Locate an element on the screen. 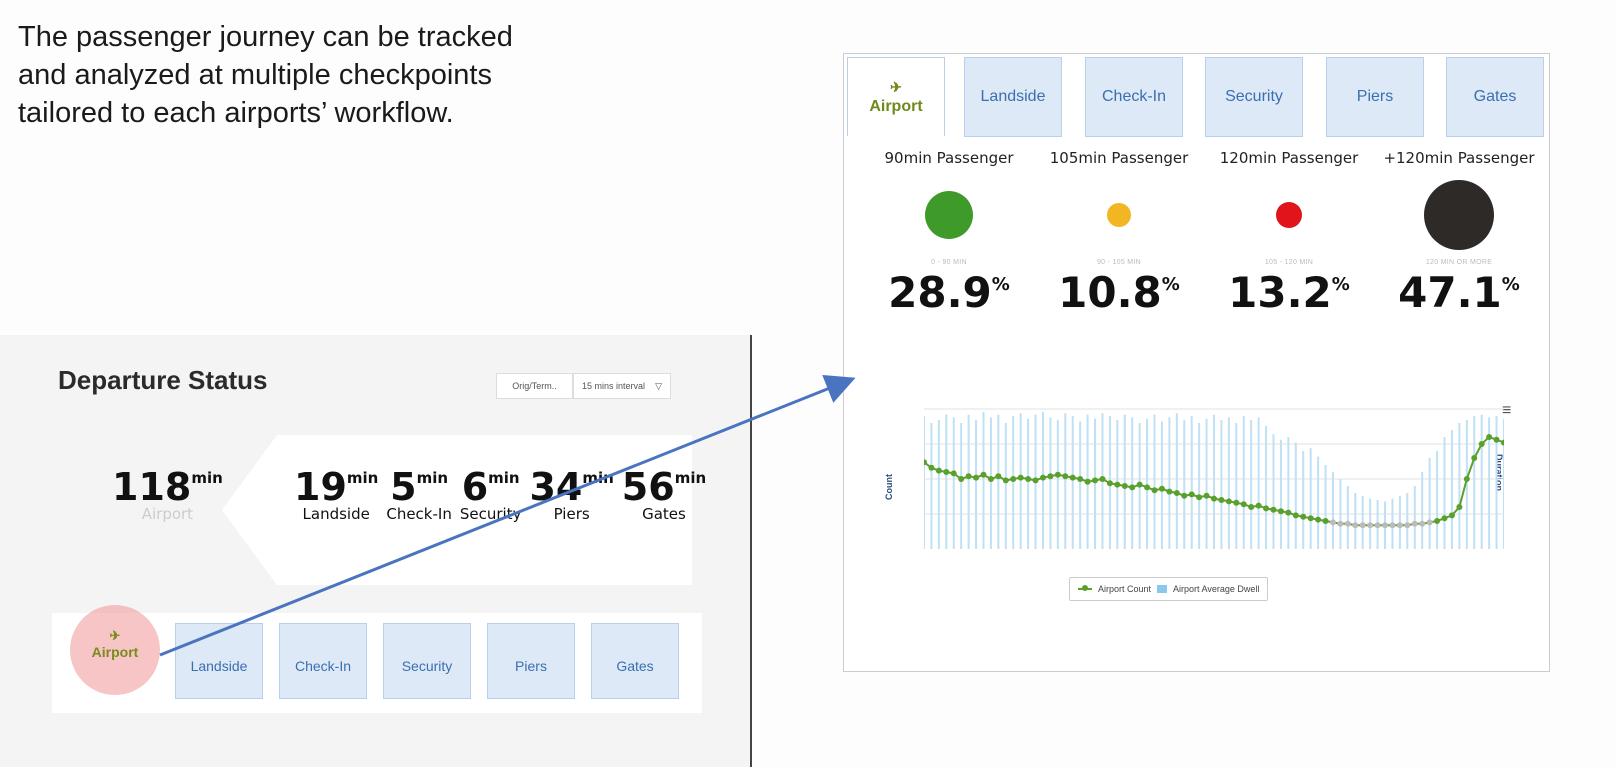 The height and width of the screenshot is (767, 1616). orig-term-filter: Orig/Term.. is located at coordinates (534, 386).